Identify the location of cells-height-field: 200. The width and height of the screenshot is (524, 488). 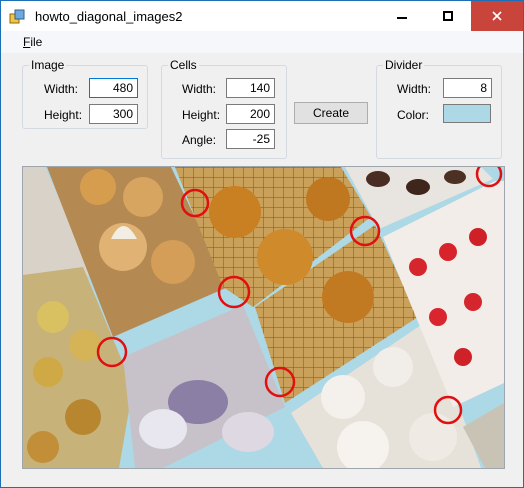
(250, 114).